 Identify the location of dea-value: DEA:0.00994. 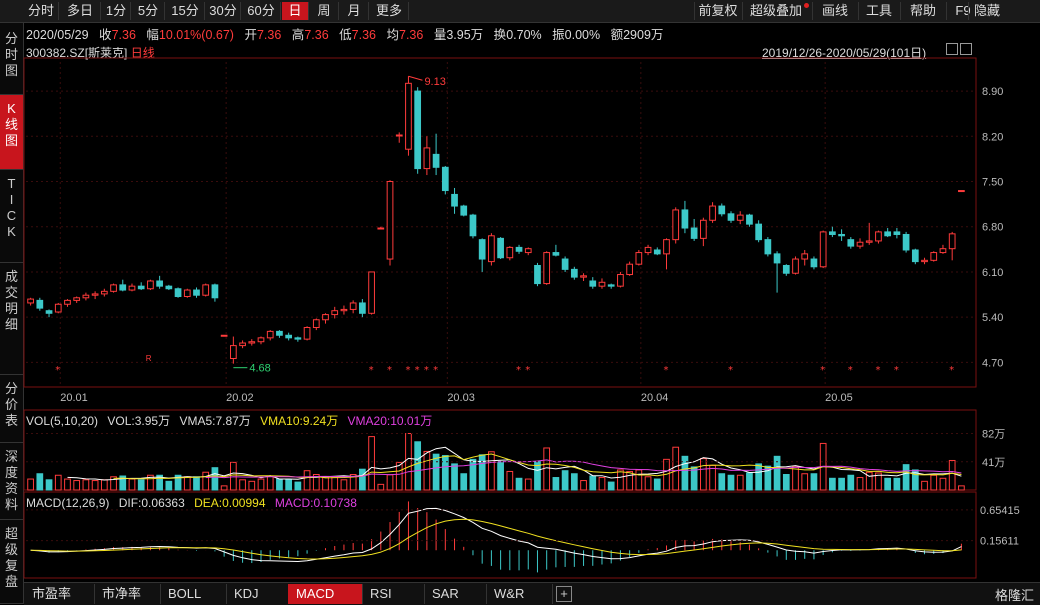
(230, 503).